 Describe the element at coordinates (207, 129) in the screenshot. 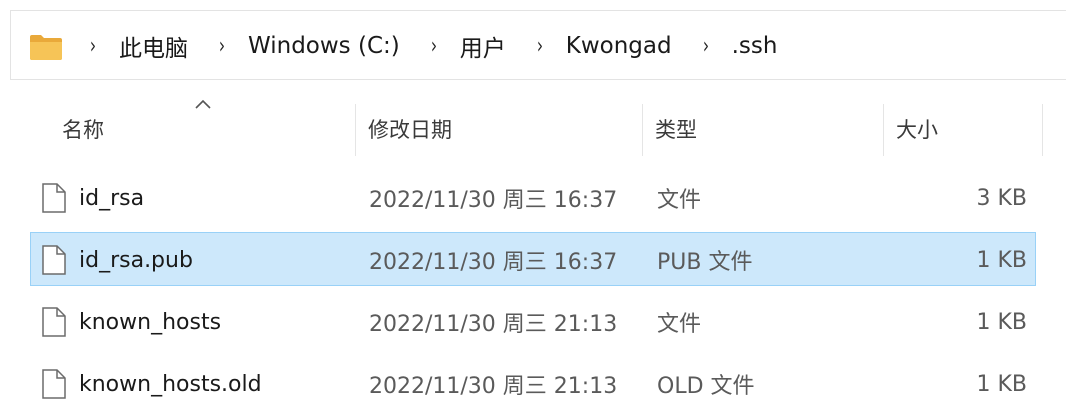

I see `column-header-name: 名称` at that location.